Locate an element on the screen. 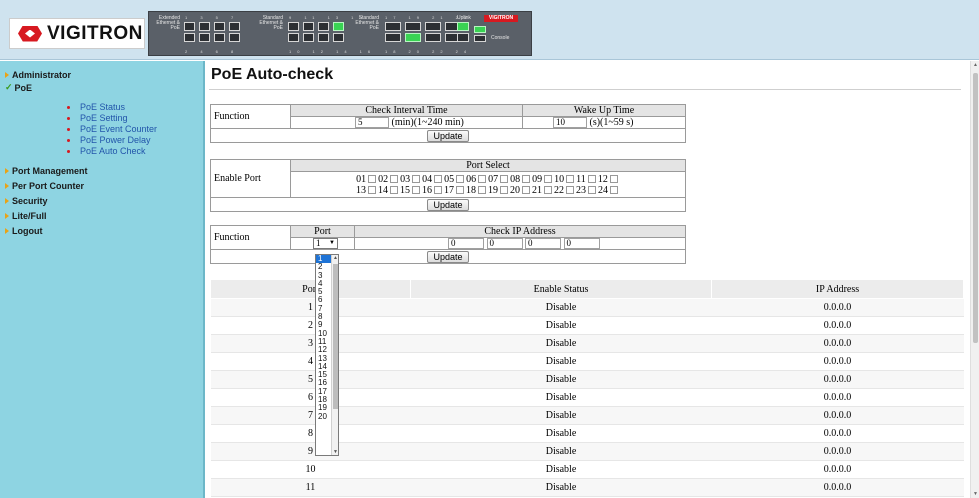 The height and width of the screenshot is (498, 979). interval-update-button: Update is located at coordinates (448, 135).